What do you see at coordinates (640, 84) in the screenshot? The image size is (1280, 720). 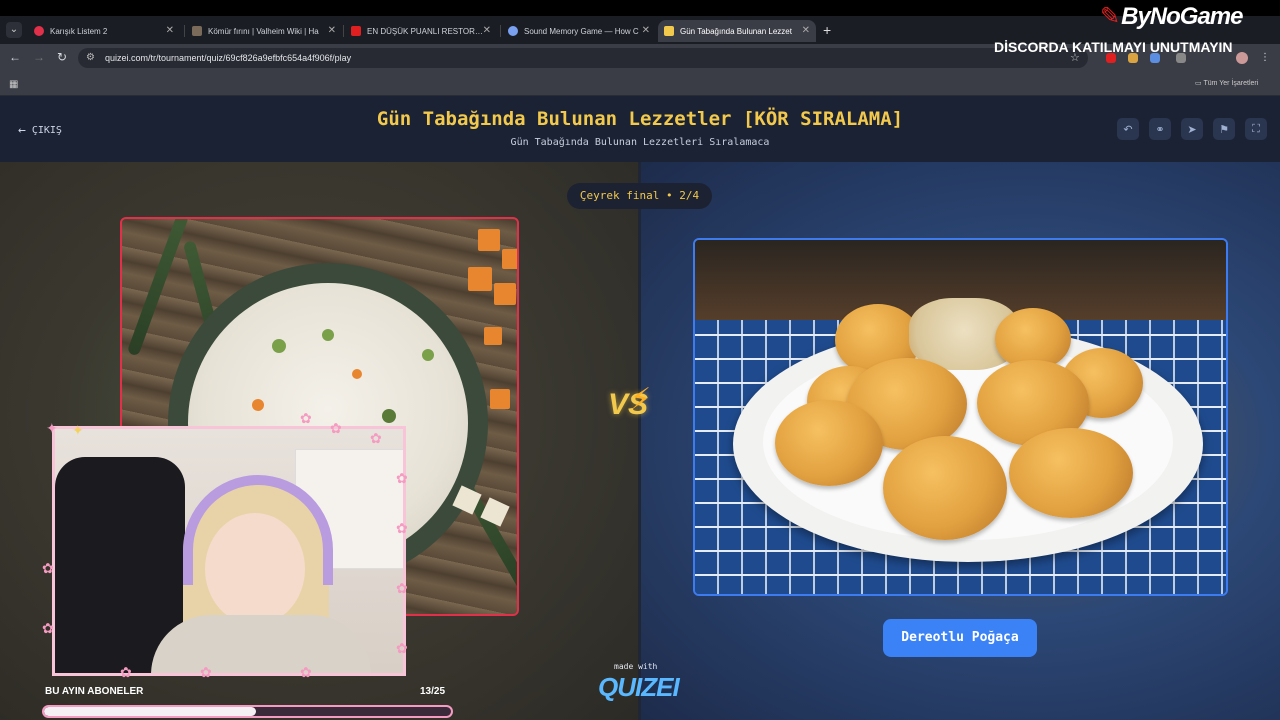 I see `bookmarks-bar` at bounding box center [640, 84].